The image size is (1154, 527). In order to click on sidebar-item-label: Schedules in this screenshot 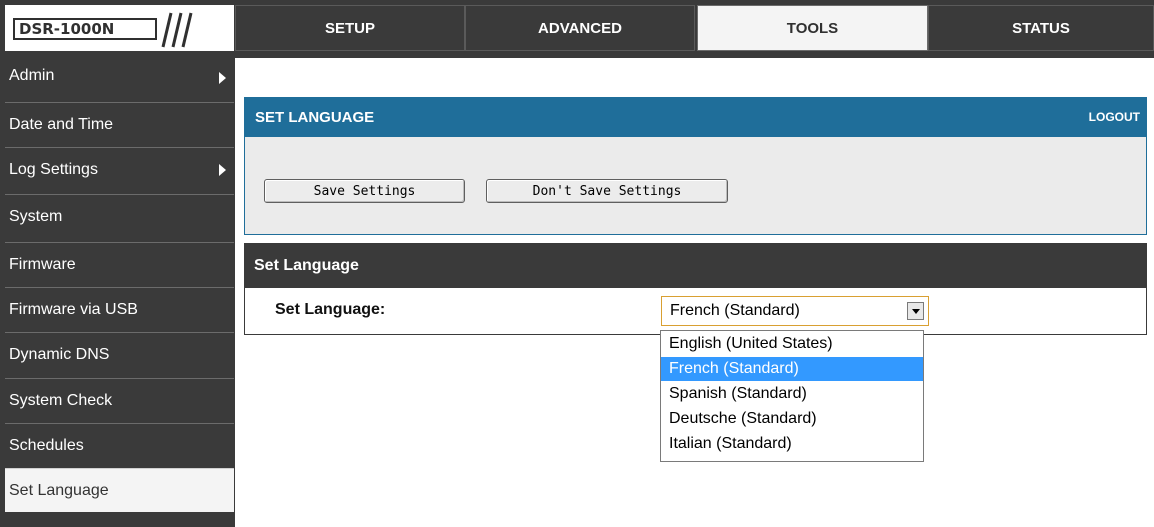, I will do `click(46, 445)`.